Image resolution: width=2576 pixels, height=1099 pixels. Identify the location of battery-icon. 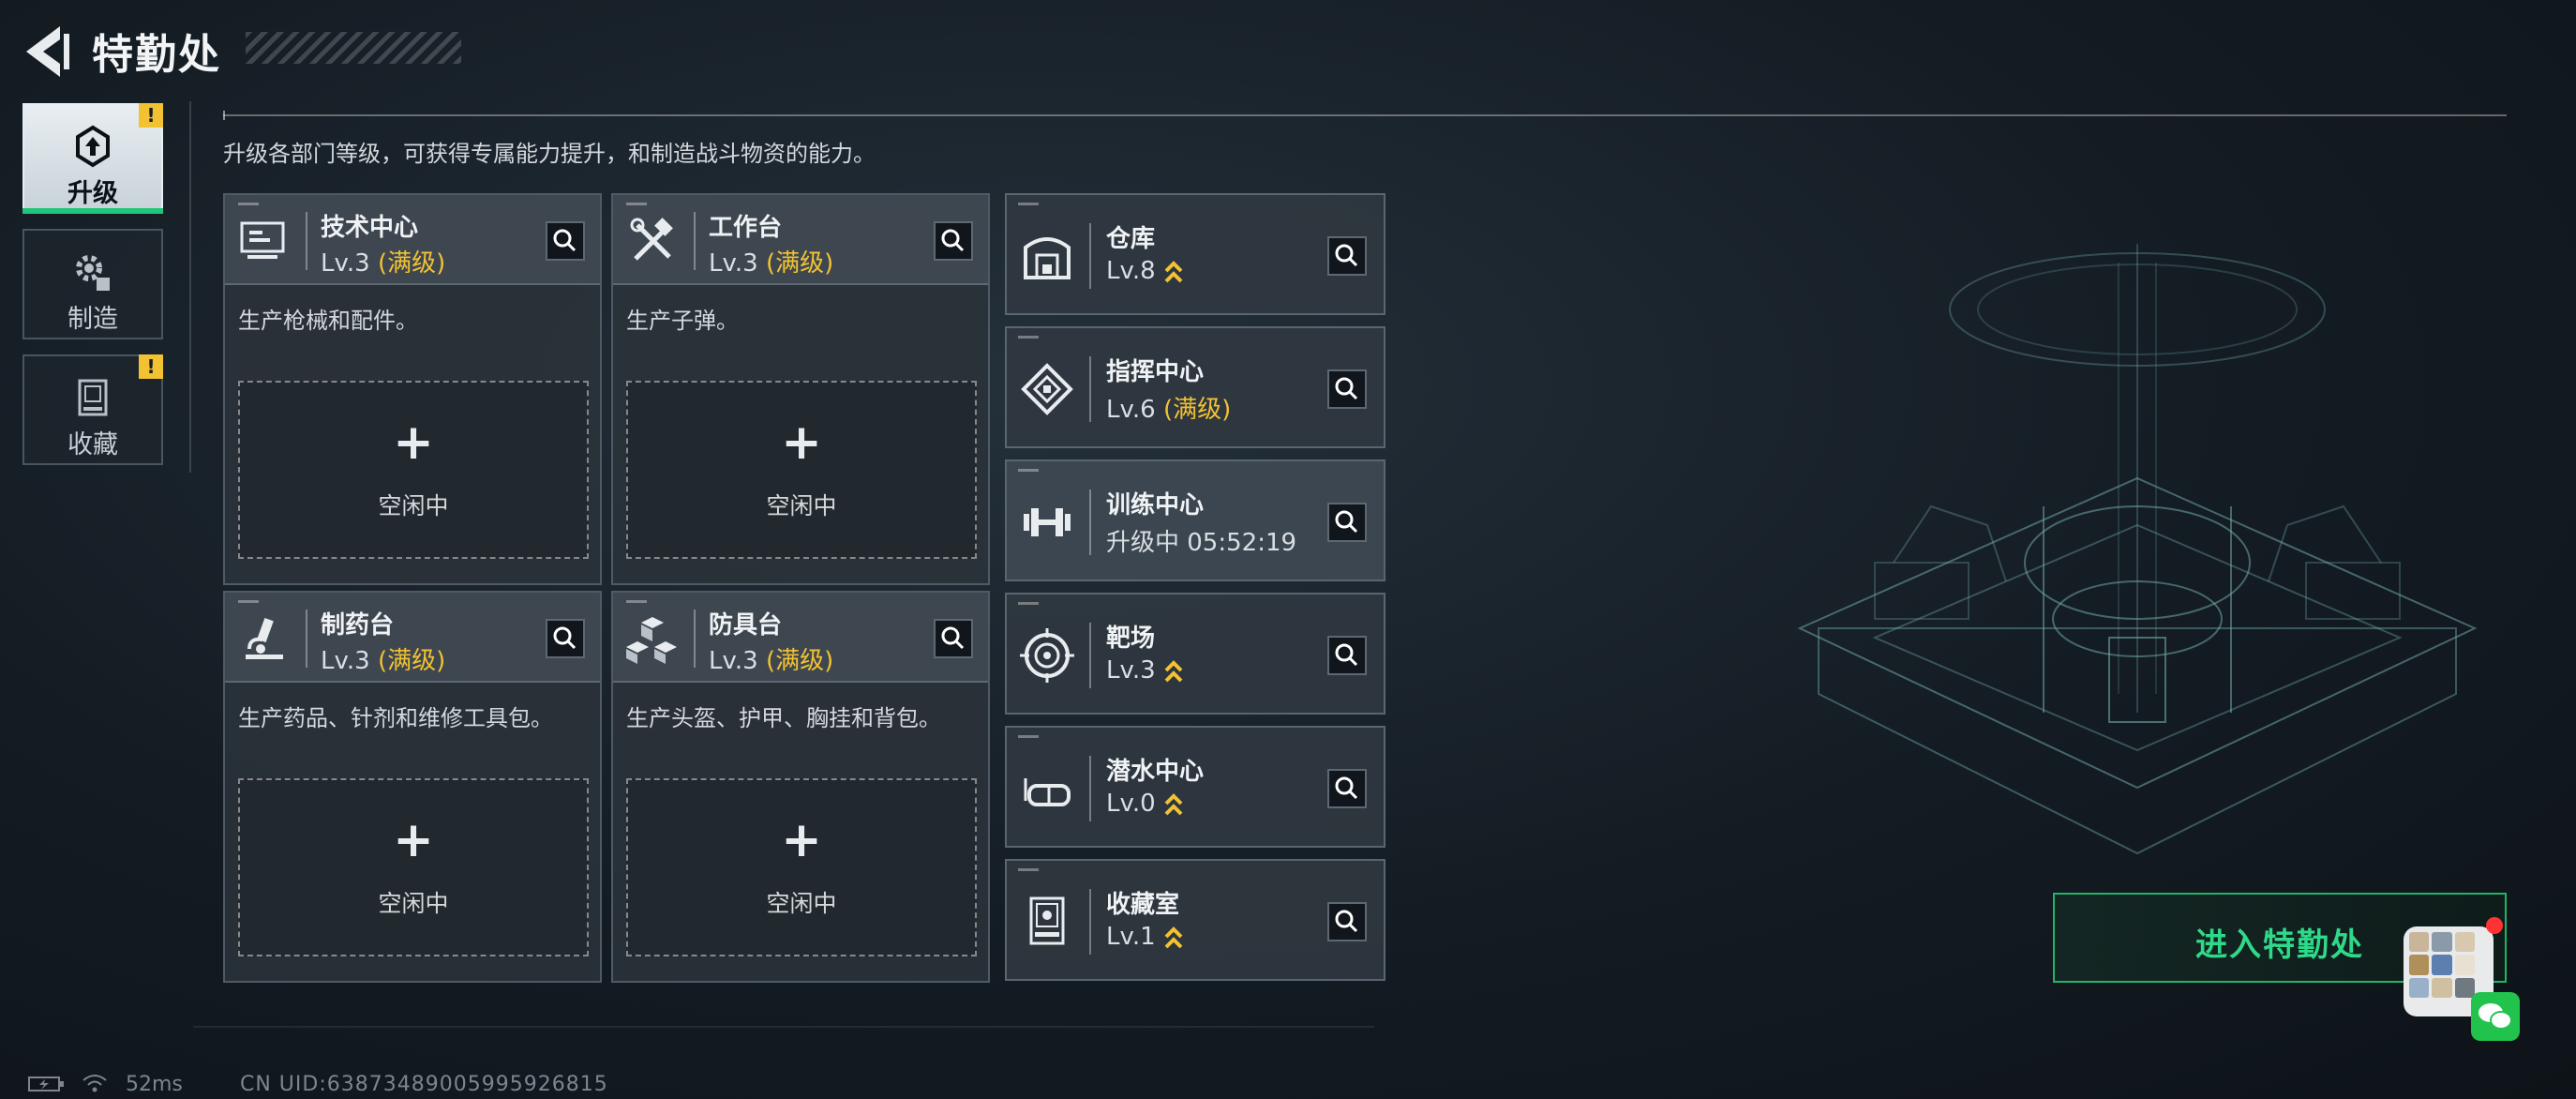
(46, 1083).